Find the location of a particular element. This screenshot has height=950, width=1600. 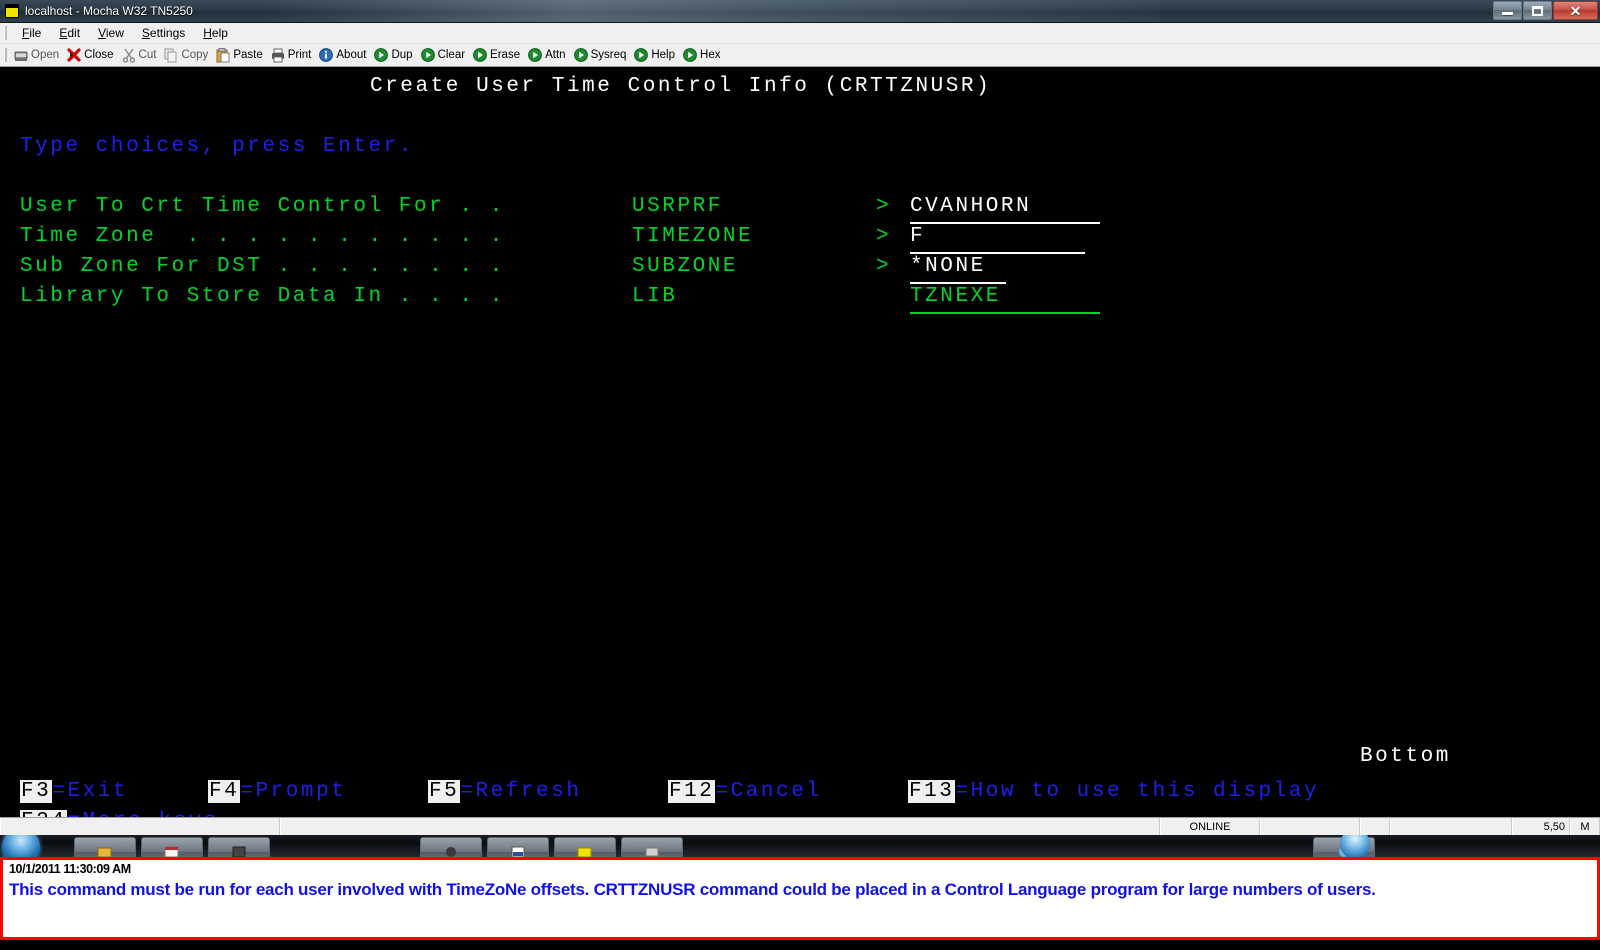

field-label-subzone: Sub Zone For DST . . . . . . . . is located at coordinates (262, 266).